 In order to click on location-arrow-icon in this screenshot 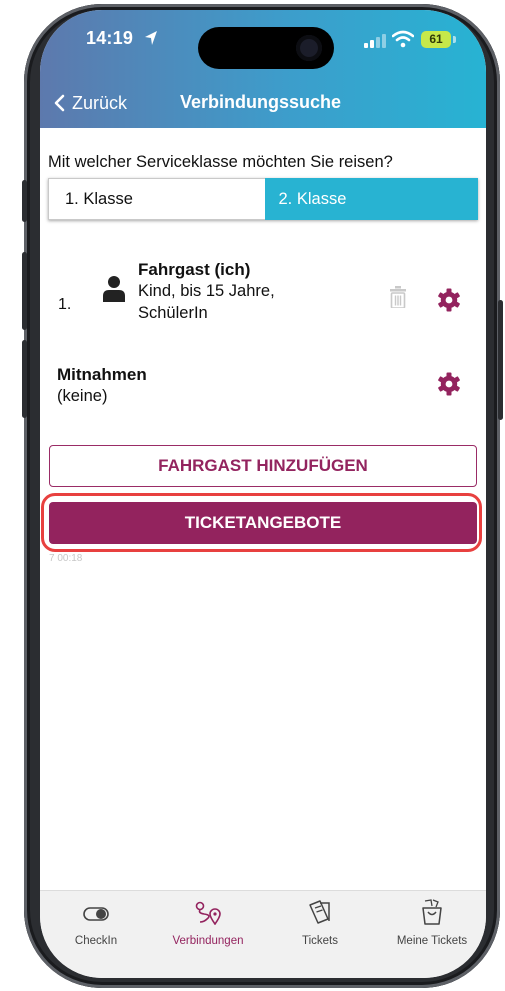, I will do `click(151, 38)`.